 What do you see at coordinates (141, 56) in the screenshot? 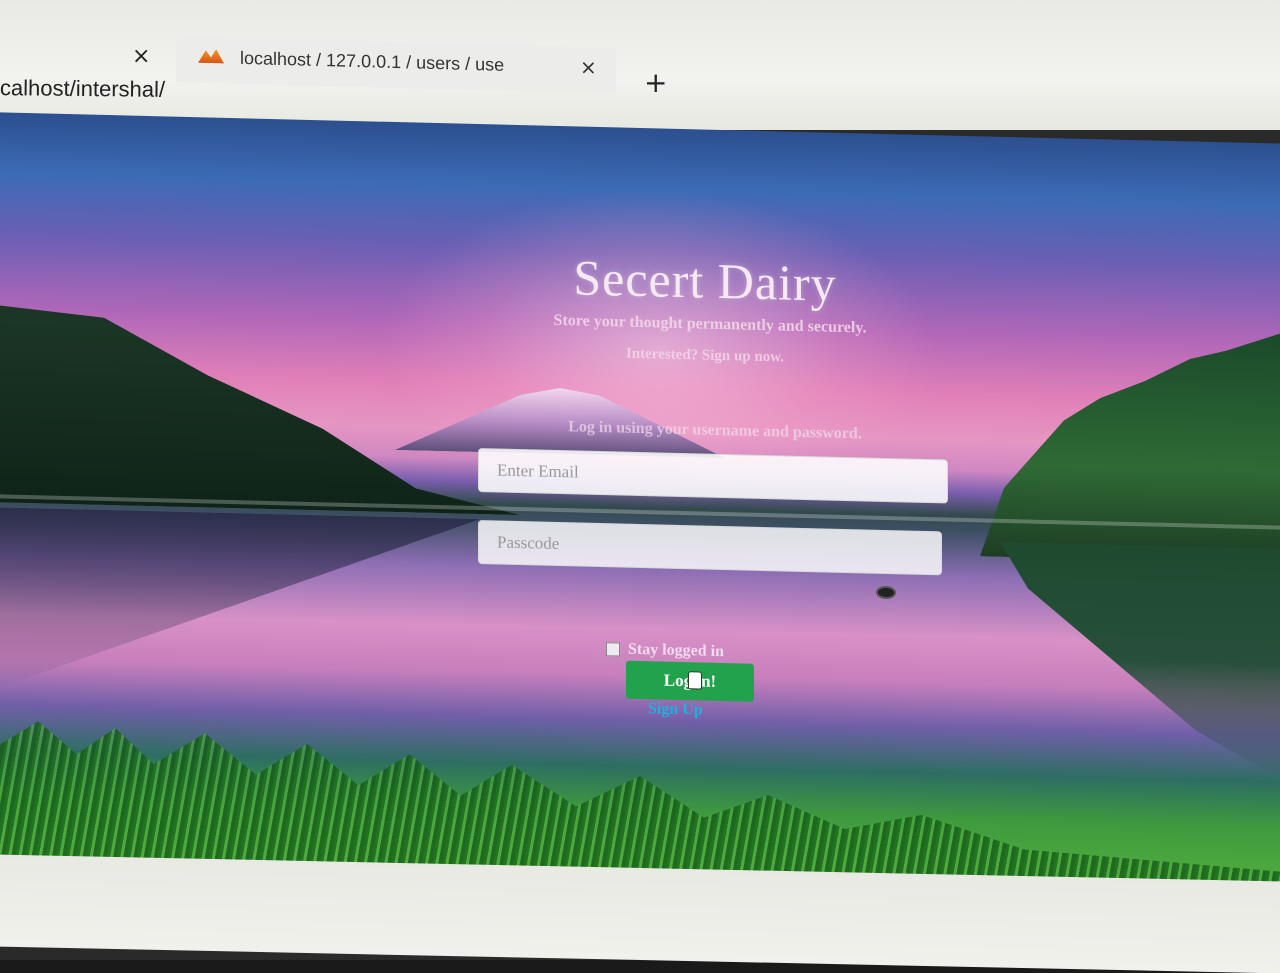
I see `previous-tab-close-icon: ×` at bounding box center [141, 56].